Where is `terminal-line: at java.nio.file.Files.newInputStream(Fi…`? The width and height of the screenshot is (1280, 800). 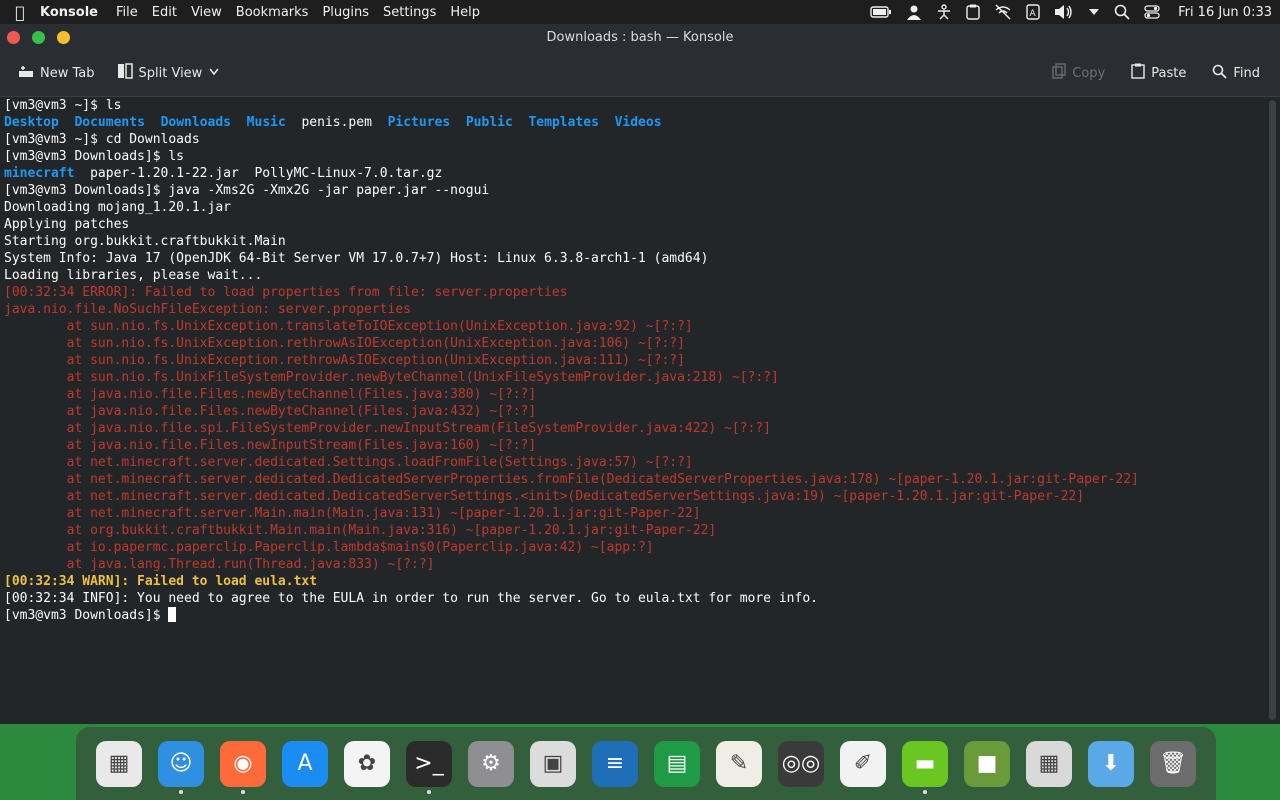
terminal-line: at java.nio.file.Files.newInputStream(Fi… is located at coordinates (633, 445).